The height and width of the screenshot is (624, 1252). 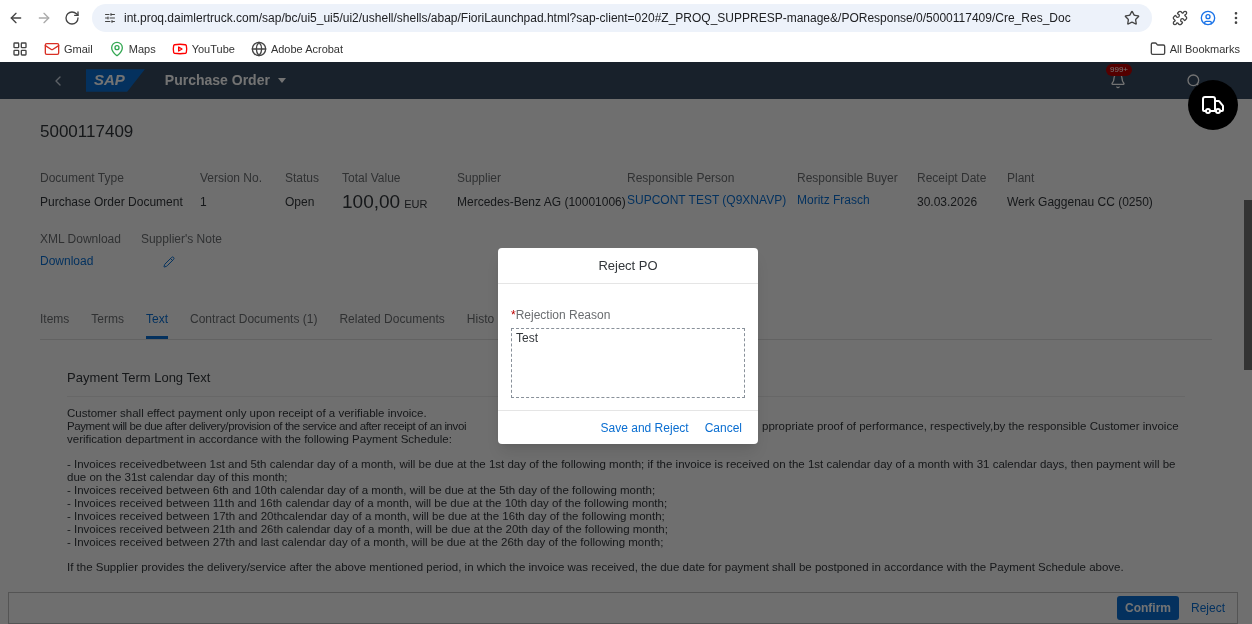 I want to click on profile-icon, so click(x=1208, y=18).